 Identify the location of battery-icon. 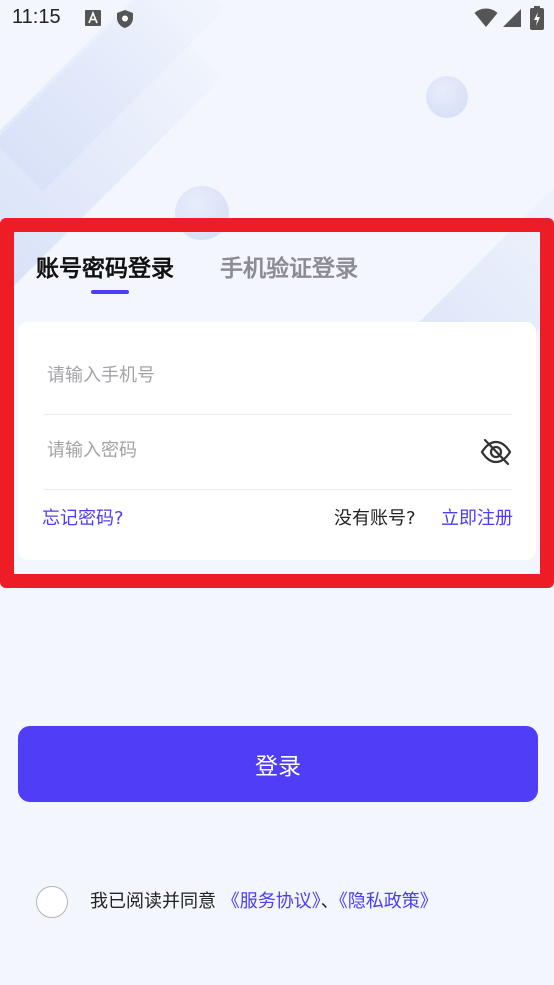
(537, 18).